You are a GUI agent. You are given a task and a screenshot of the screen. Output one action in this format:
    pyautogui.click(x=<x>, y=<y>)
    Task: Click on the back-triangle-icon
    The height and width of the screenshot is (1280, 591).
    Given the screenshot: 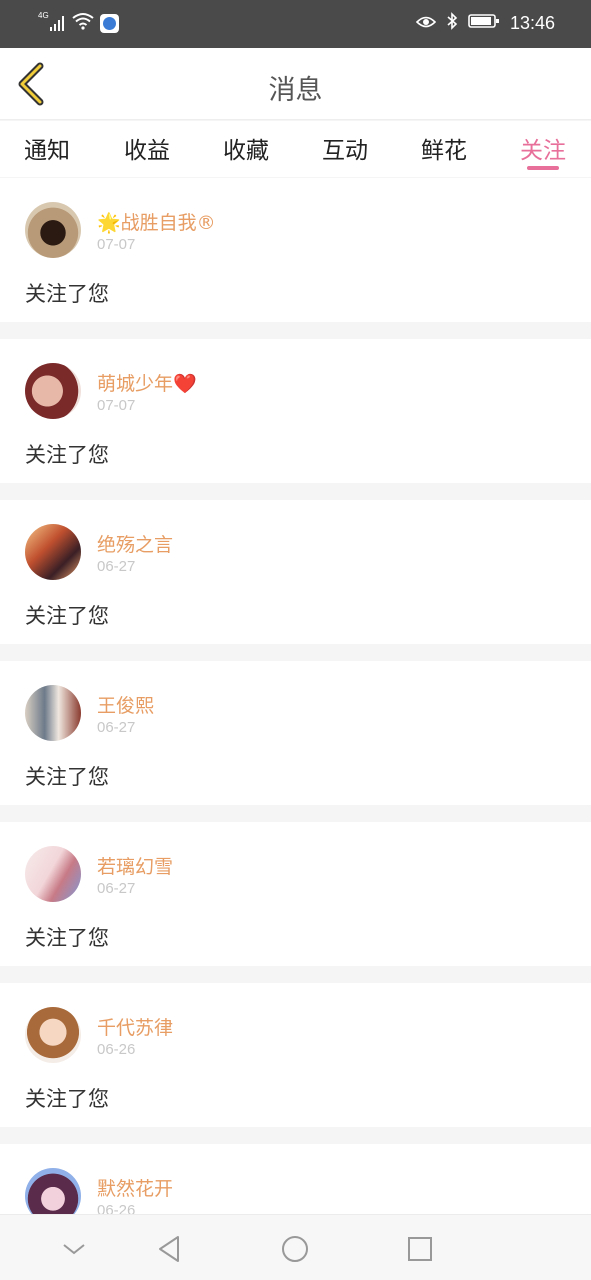 What is the action you would take?
    pyautogui.click(x=169, y=1249)
    